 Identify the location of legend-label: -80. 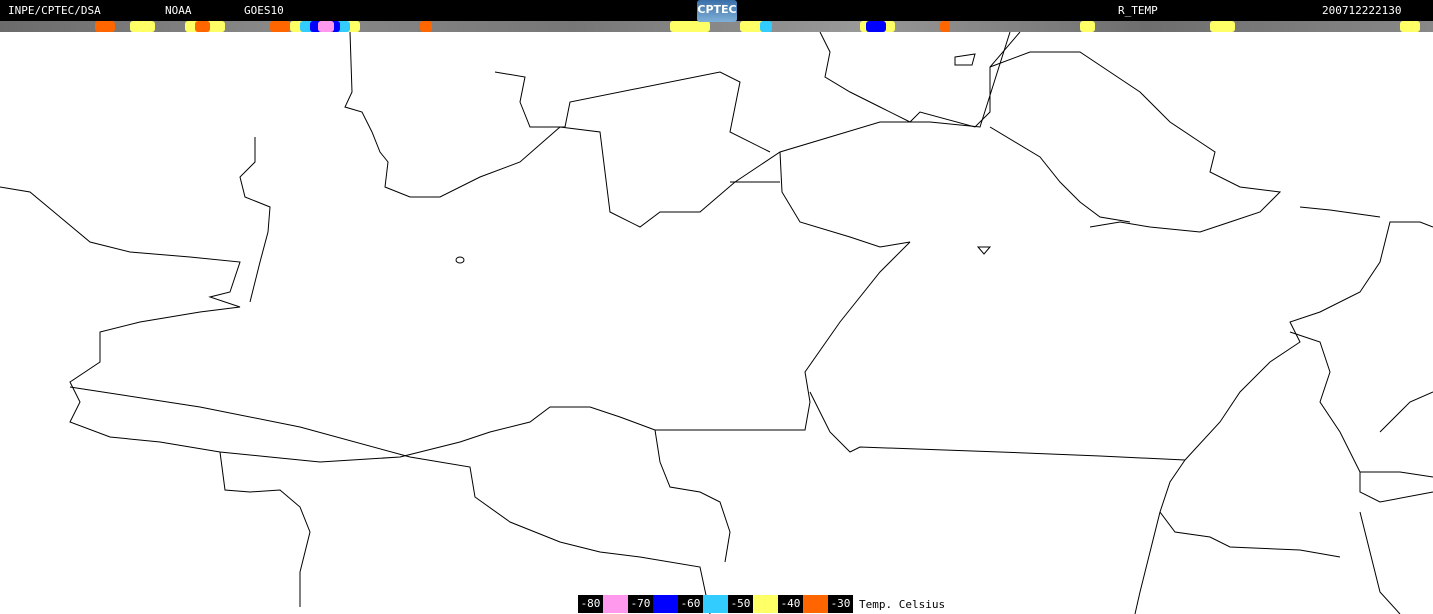
(590, 604).